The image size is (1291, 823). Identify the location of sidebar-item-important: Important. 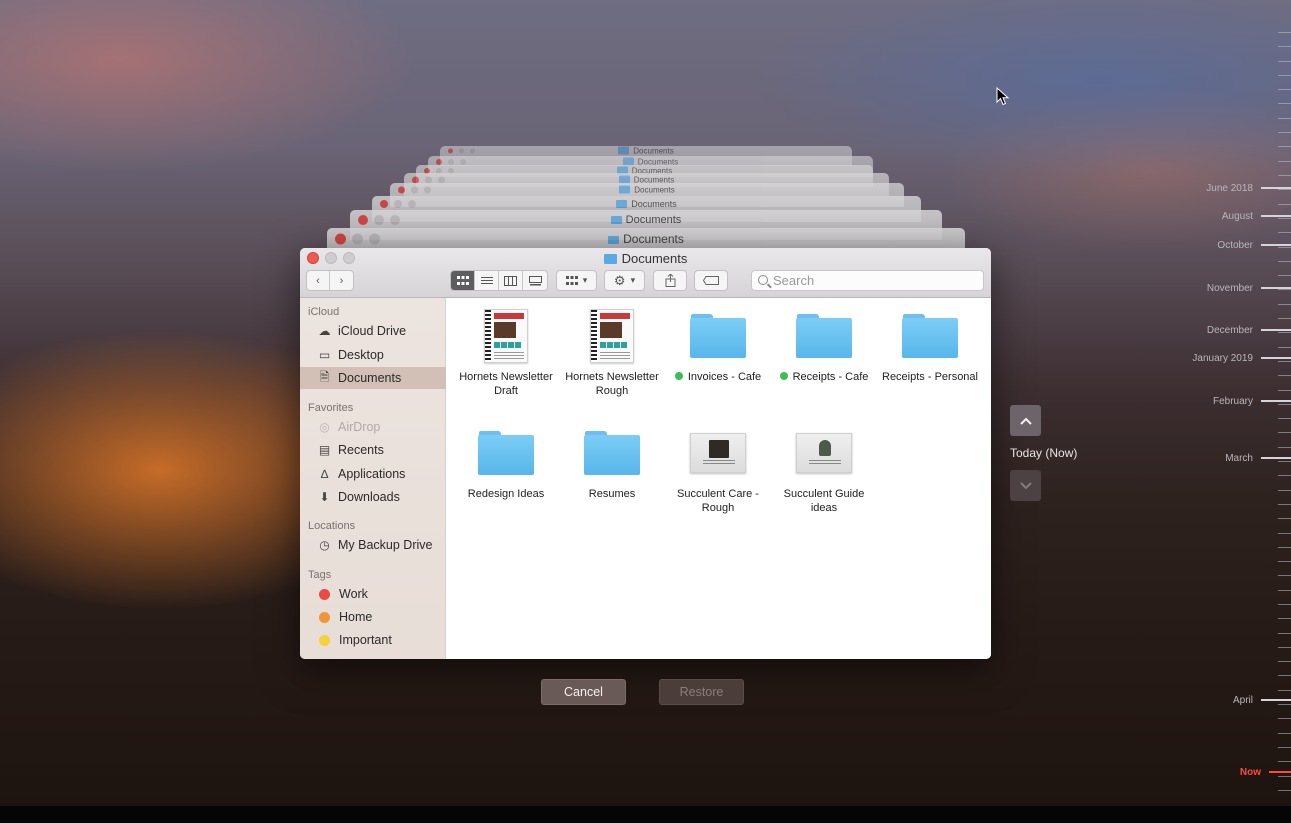
(373, 640).